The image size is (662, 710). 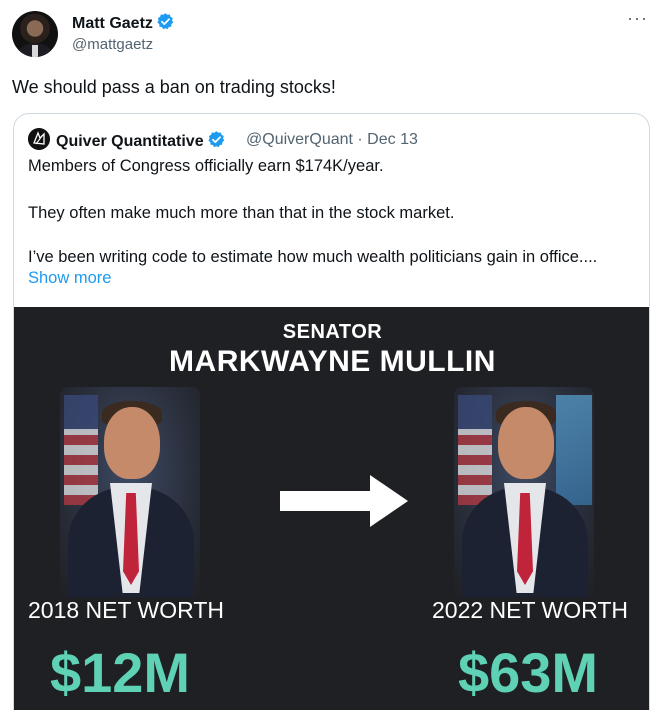 I want to click on author-name: Matt Gaetz, so click(x=123, y=24).